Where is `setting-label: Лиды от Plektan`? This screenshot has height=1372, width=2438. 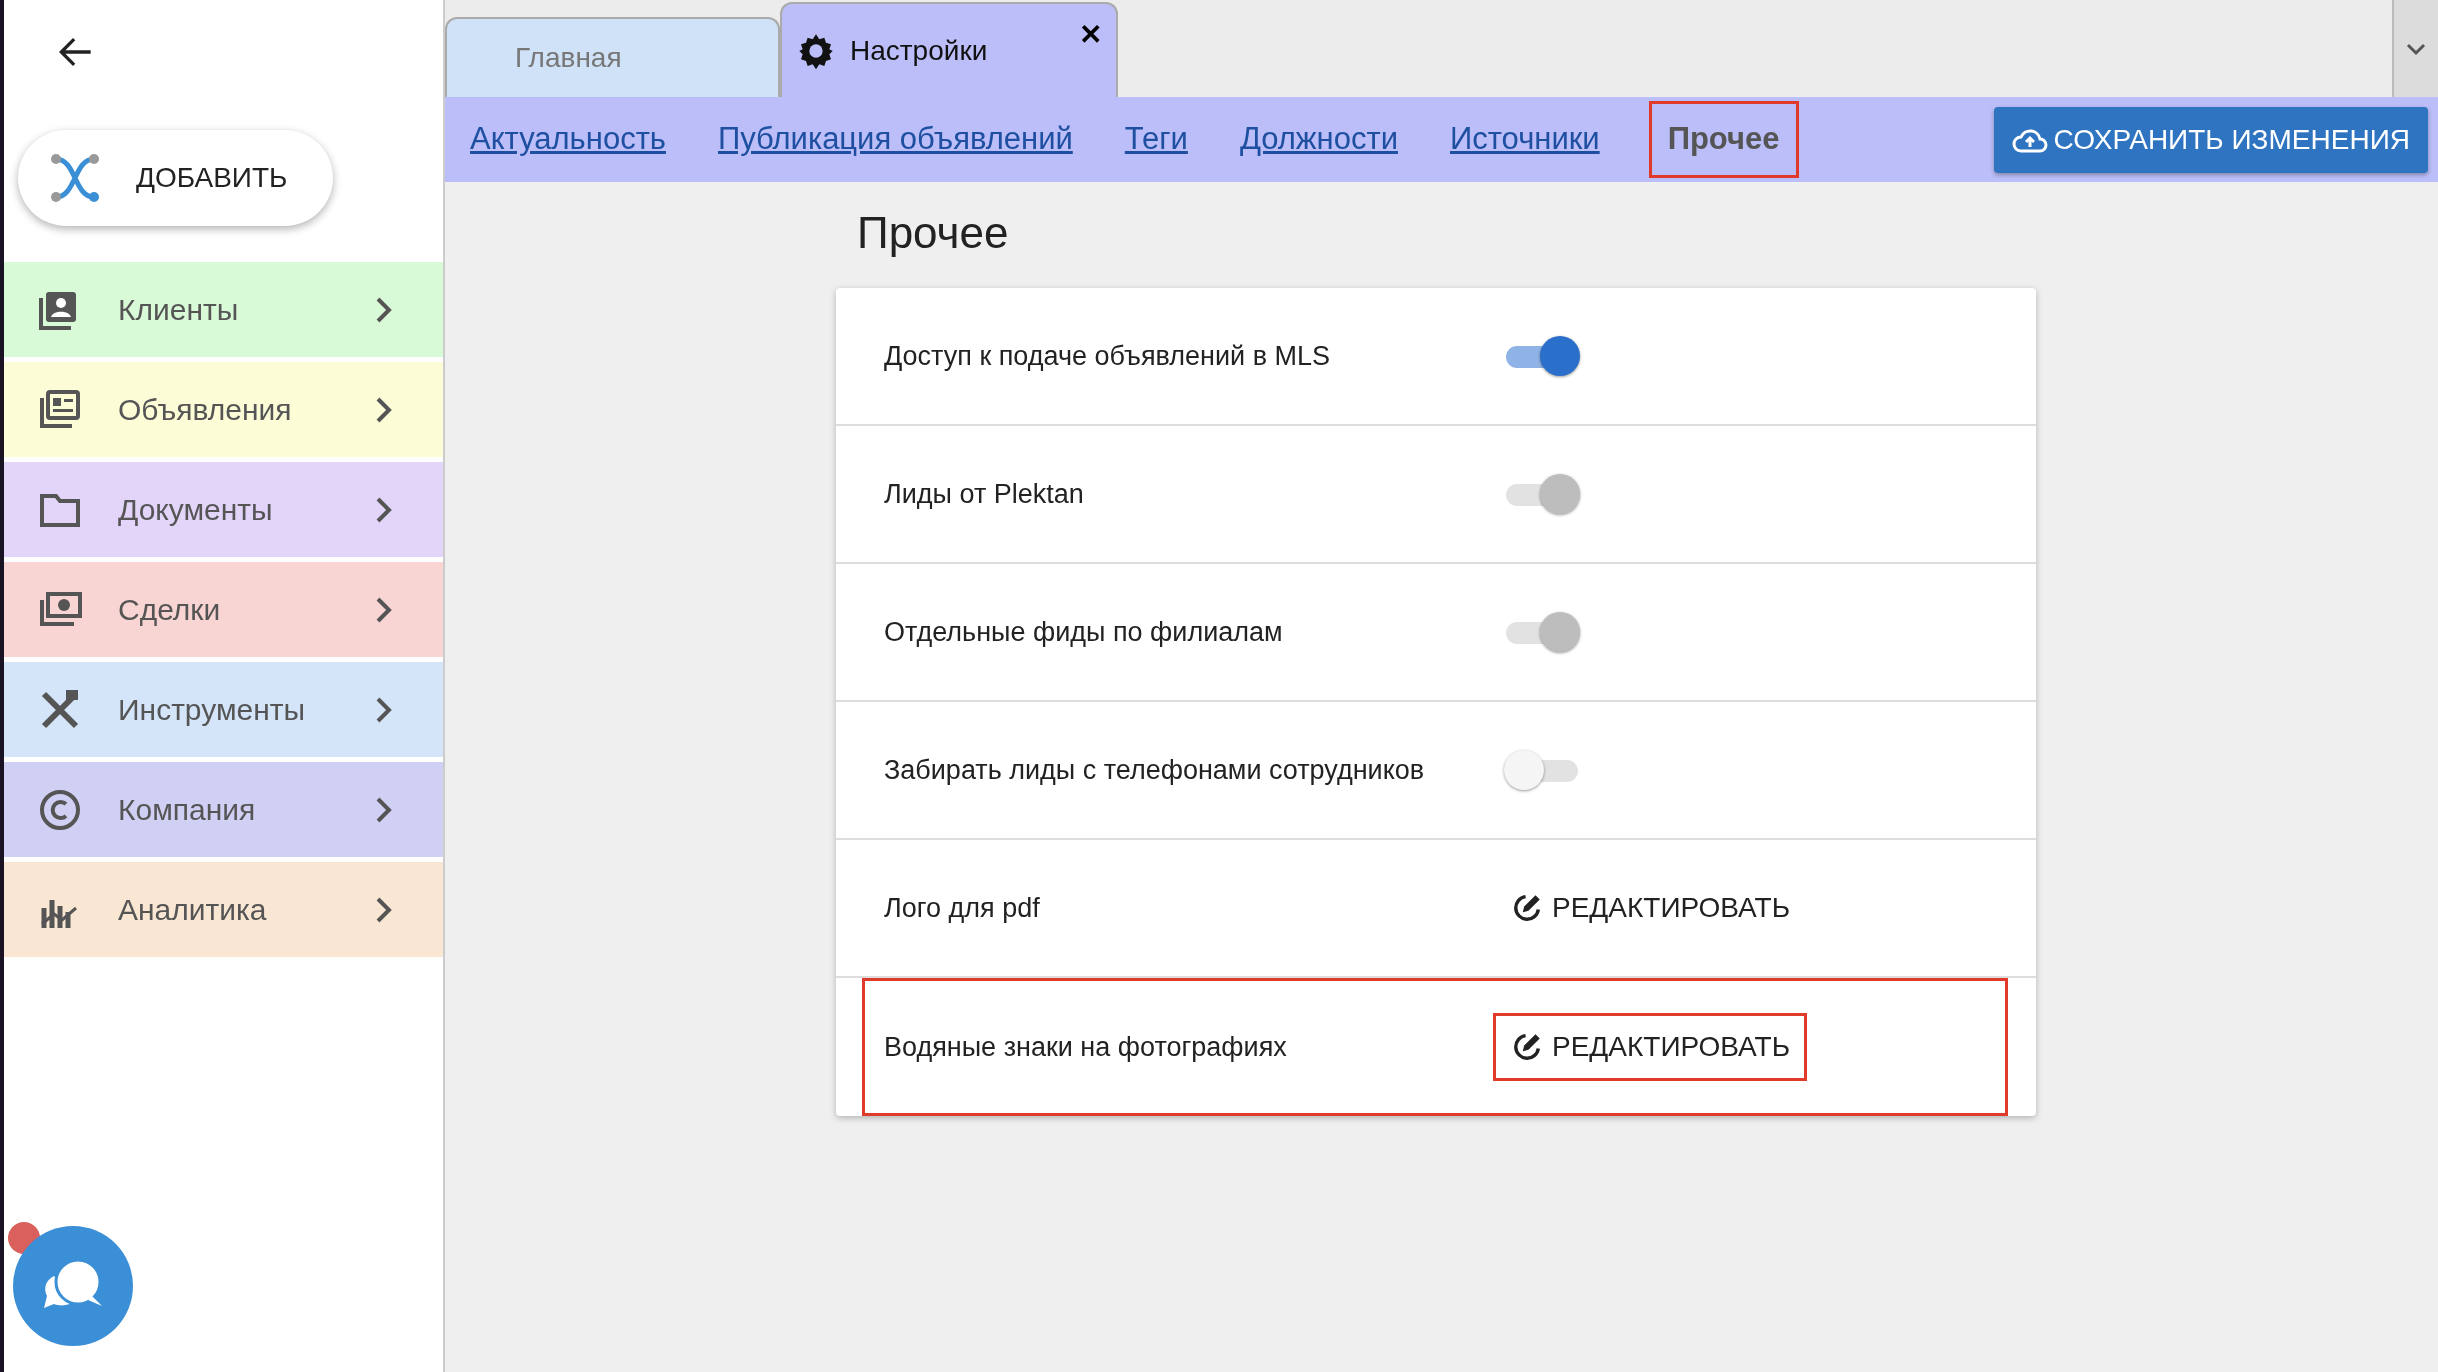
setting-label: Лиды от Plektan is located at coordinates (984, 494).